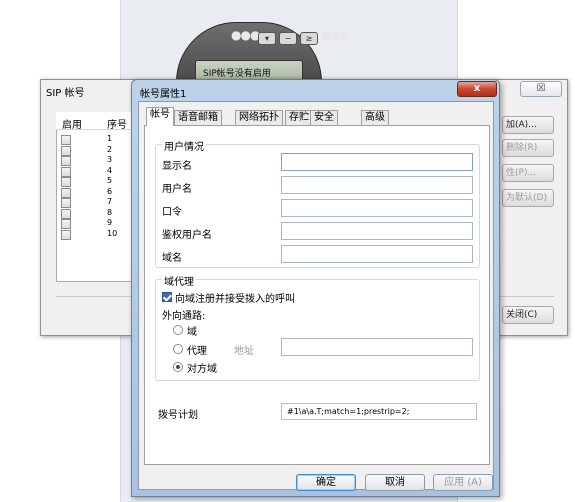 The image size is (575, 502). Describe the element at coordinates (309, 38) in the screenshot. I see `phone-expand-button: ≥` at that location.